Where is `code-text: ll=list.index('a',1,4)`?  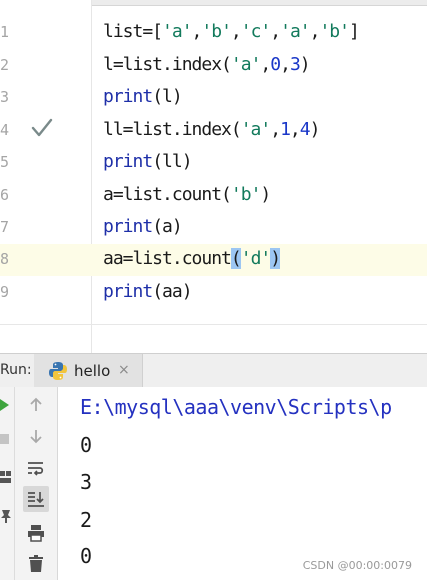
code-text: ll=list.index('a',1,4) is located at coordinates (211, 129).